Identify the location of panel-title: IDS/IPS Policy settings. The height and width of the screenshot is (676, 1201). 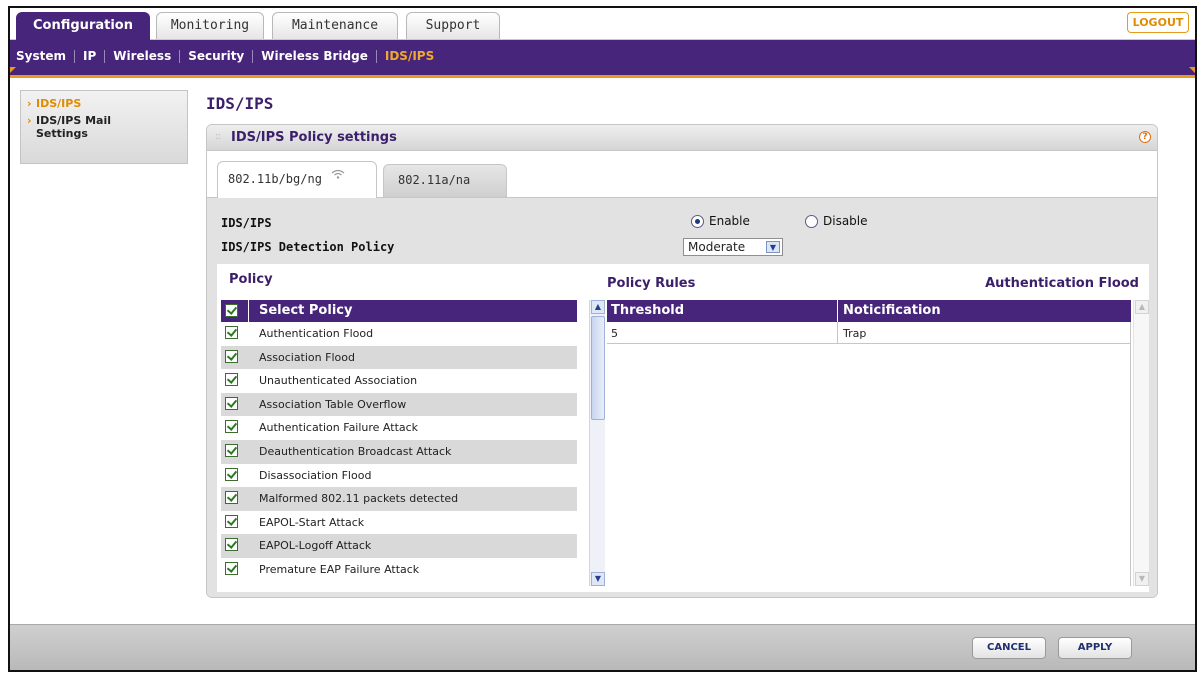
(314, 137).